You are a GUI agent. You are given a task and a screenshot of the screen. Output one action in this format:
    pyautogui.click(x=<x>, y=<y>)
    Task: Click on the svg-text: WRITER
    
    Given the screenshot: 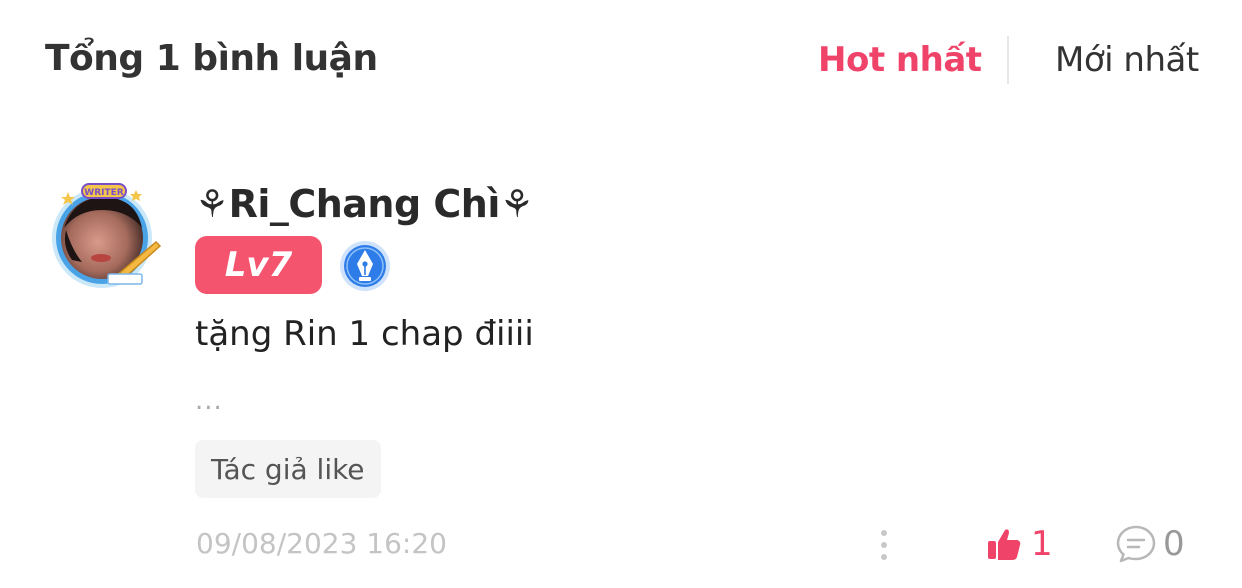 What is the action you would take?
    pyautogui.click(x=103, y=193)
    